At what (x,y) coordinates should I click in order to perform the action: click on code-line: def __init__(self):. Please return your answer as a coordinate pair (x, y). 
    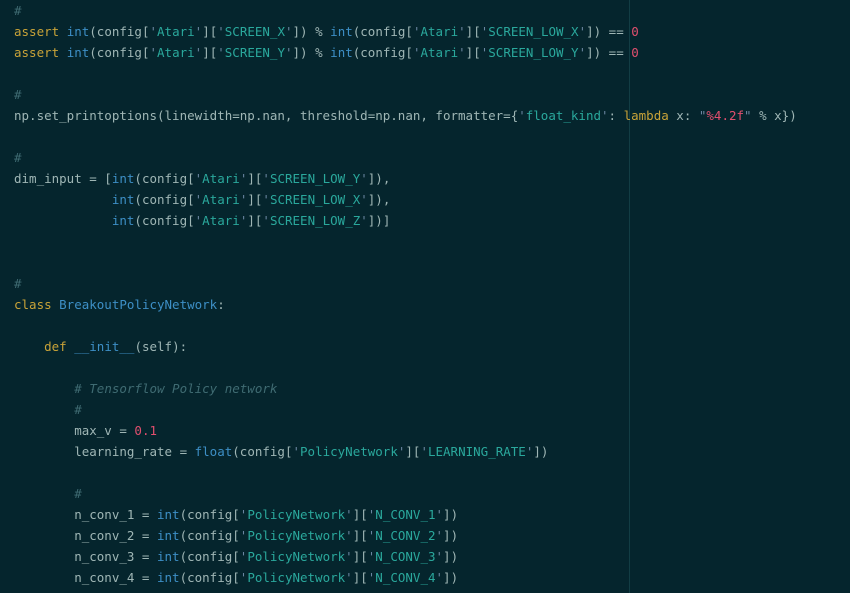
    Looking at the image, I should click on (100, 346).